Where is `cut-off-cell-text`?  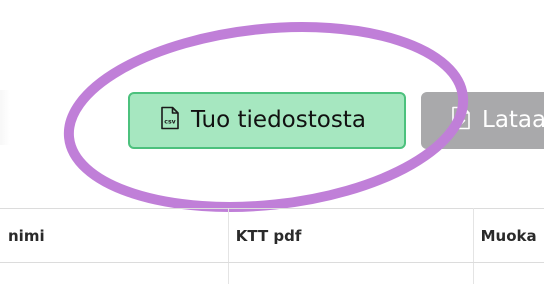 cut-off-cell-text is located at coordinates (327, 281).